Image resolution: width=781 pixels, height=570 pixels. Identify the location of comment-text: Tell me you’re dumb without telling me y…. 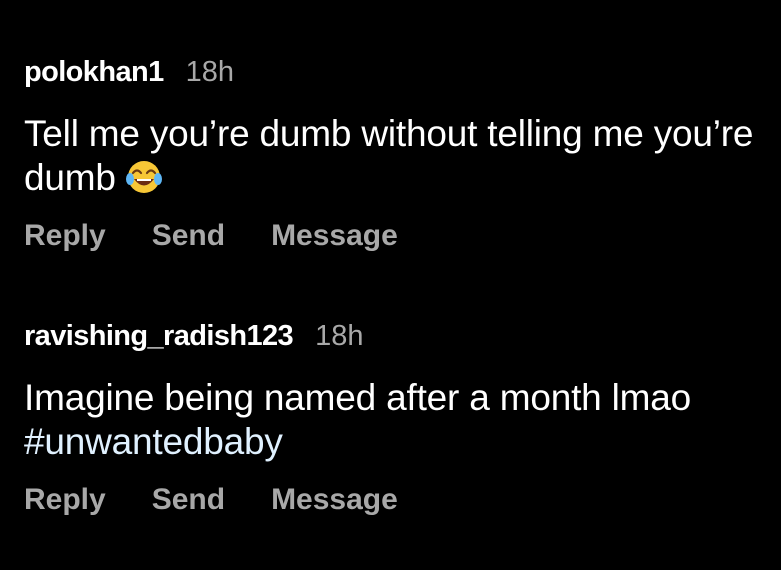
(392, 156).